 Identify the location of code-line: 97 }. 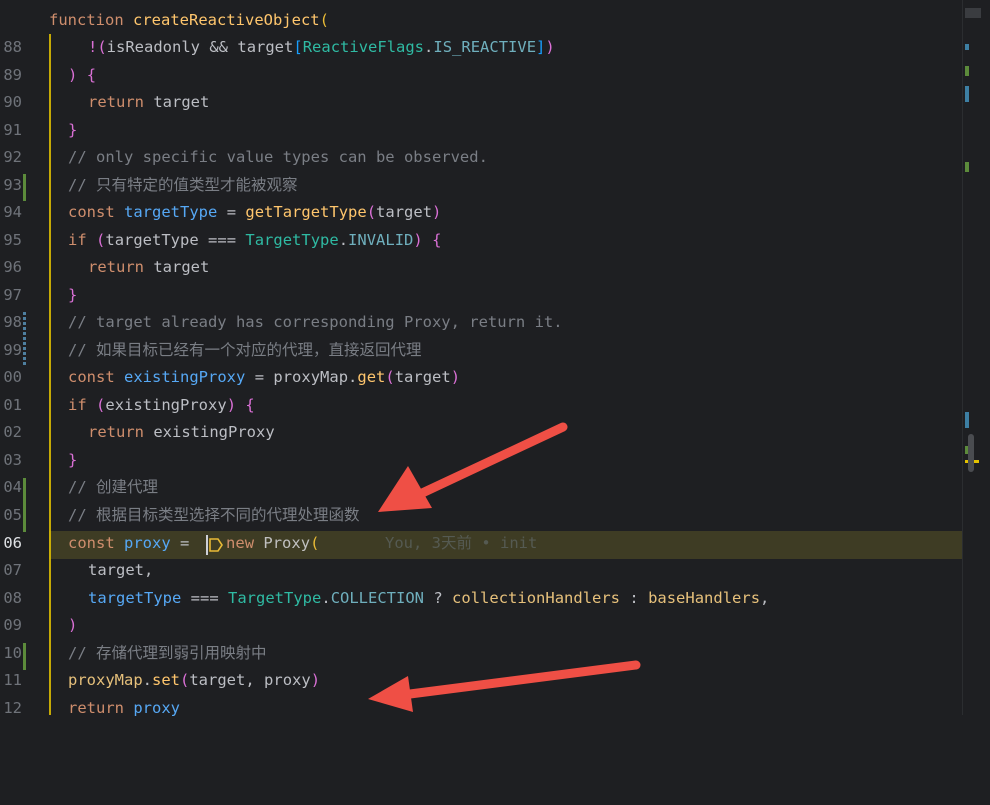
(490, 296).